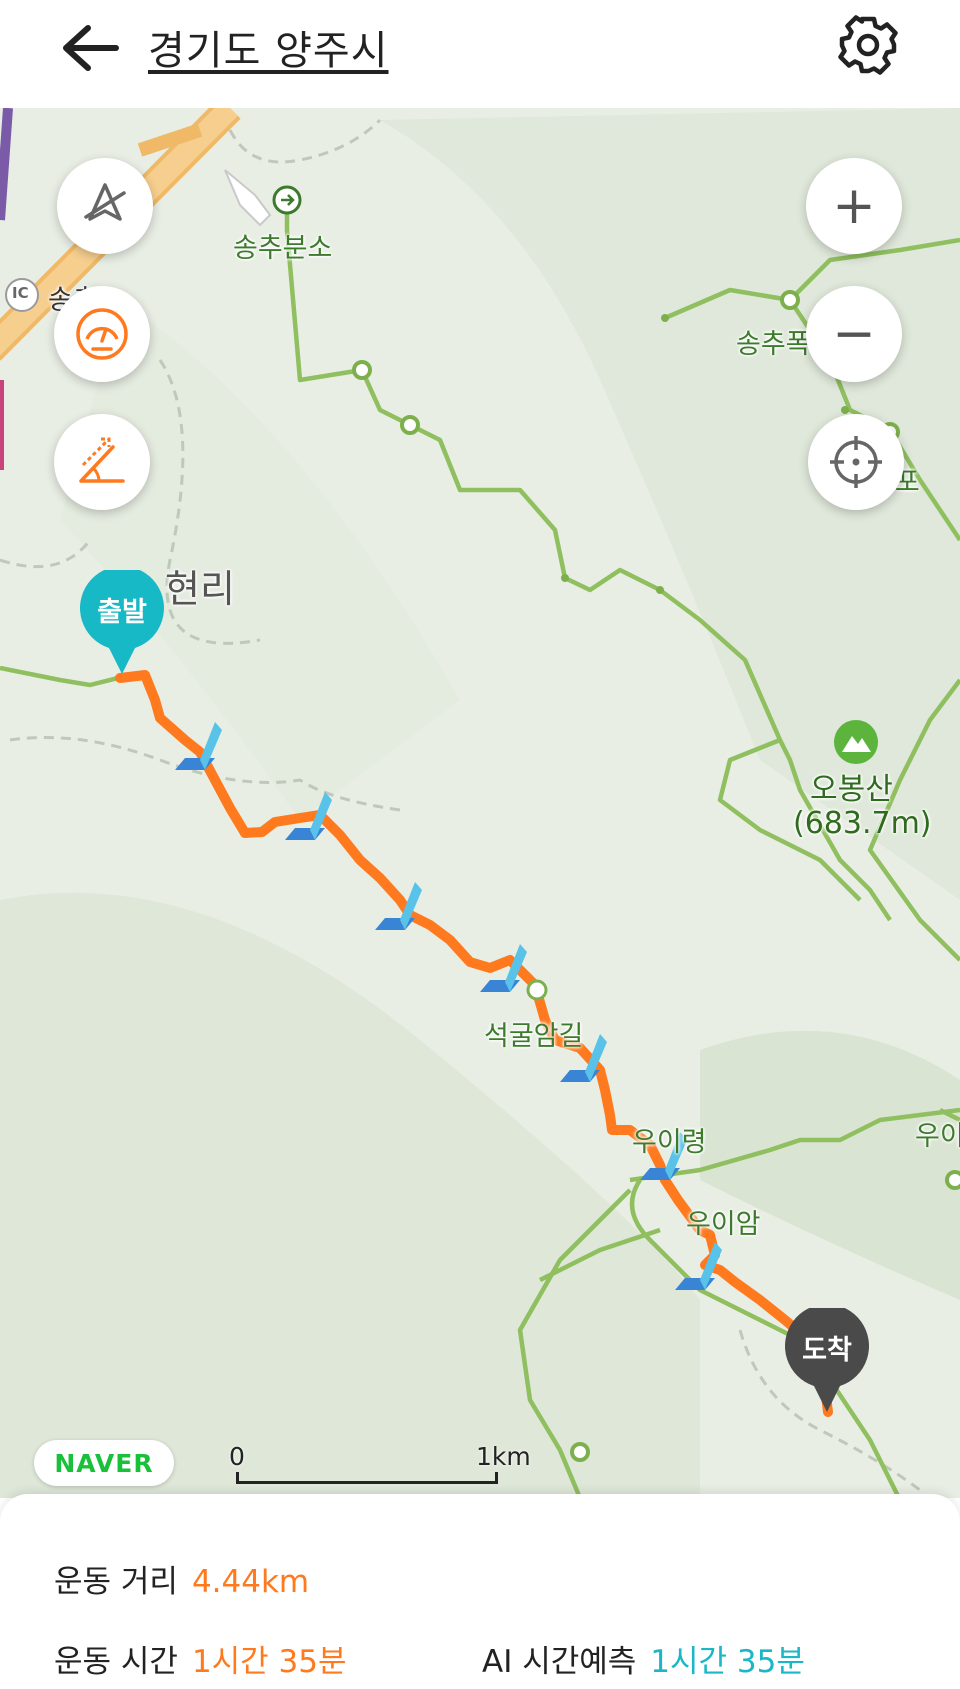 This screenshot has width=960, height=1689. I want to click on ic-badge-label: IC, so click(20, 293).